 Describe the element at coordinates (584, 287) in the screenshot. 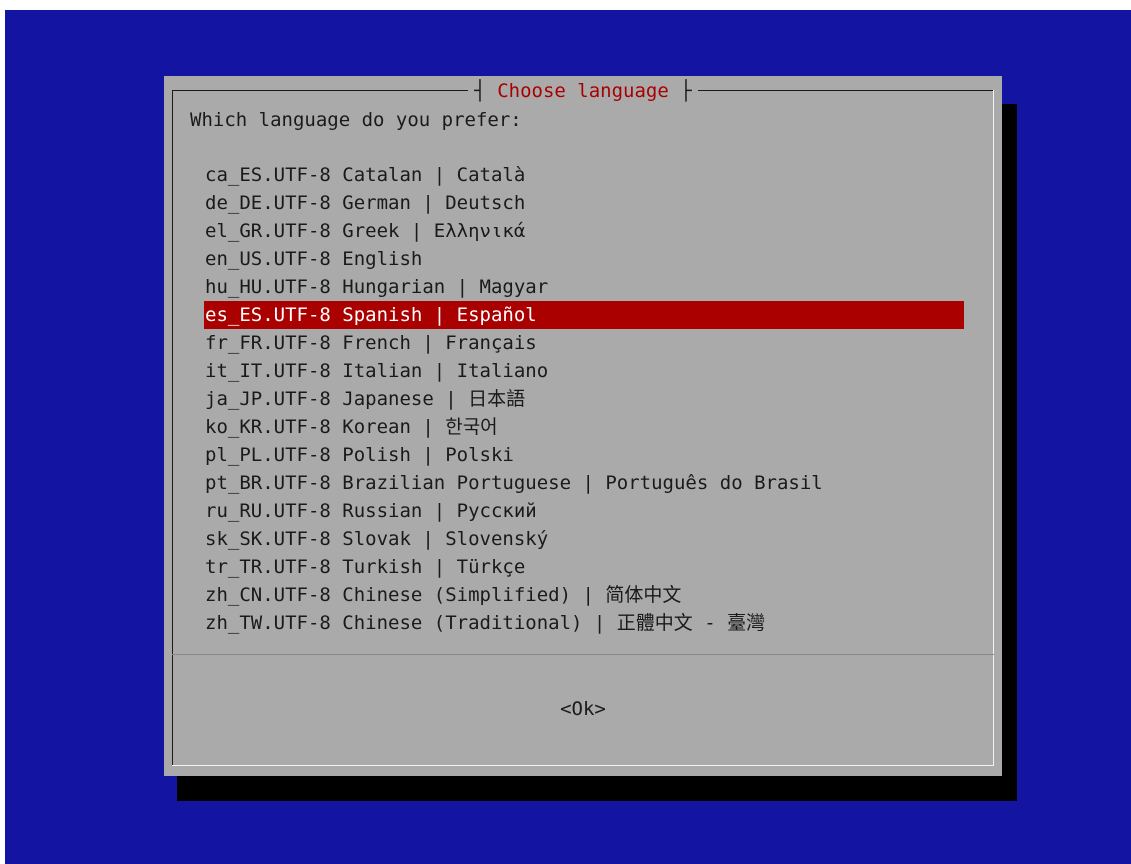

I see `language-option: hu_HU.UTF-8 Hungarian | Magyar` at that location.